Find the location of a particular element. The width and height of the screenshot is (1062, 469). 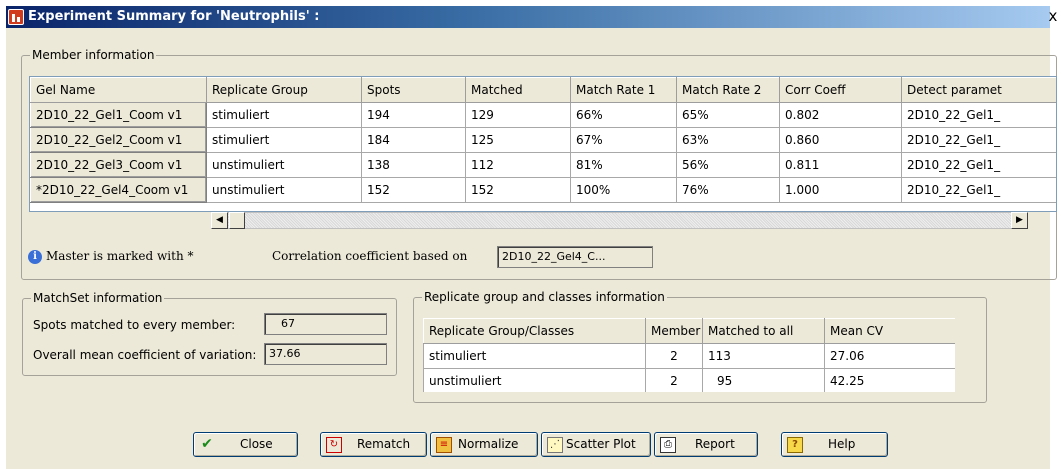

close-button: ✔ Close is located at coordinates (245, 444).